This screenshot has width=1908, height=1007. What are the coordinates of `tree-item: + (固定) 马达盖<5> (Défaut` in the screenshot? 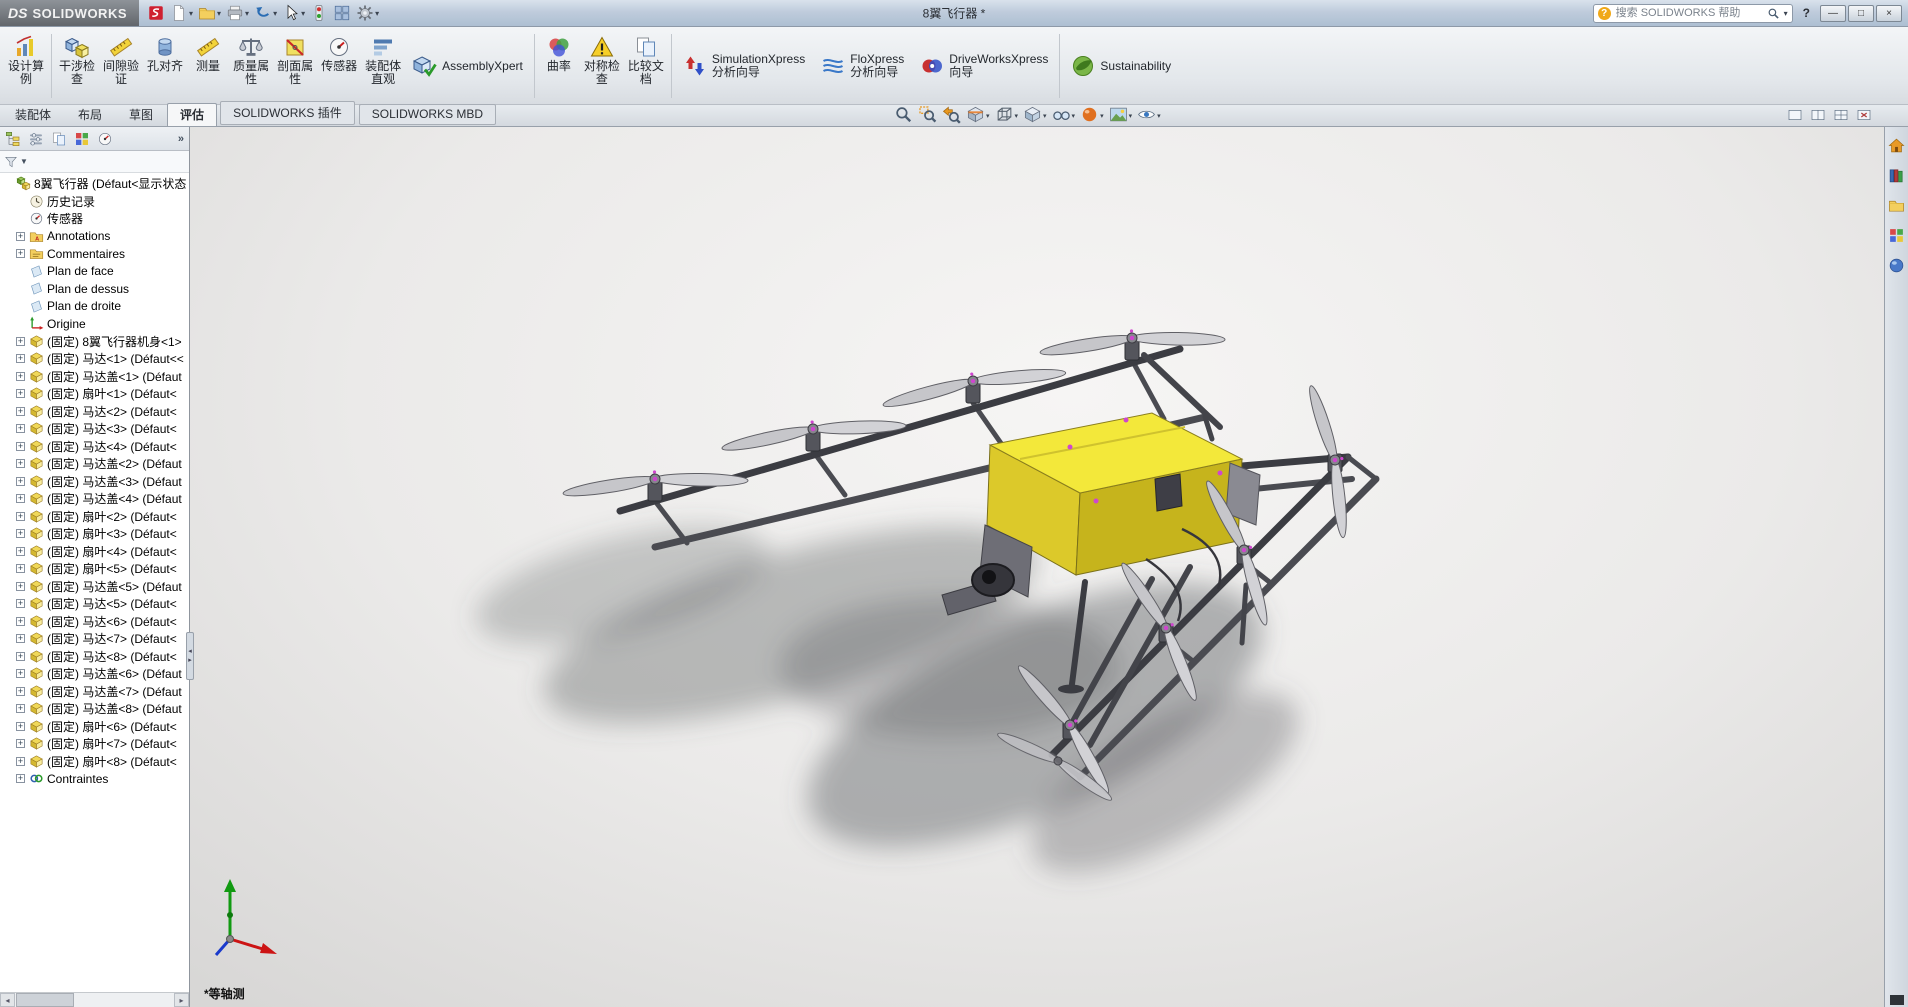 It's located at (94, 587).